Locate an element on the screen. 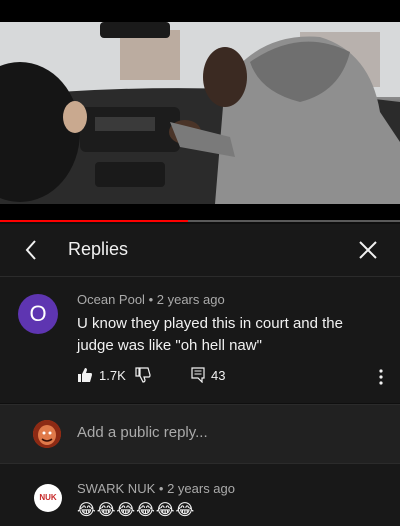  like-count: 1.7K is located at coordinates (112, 375).